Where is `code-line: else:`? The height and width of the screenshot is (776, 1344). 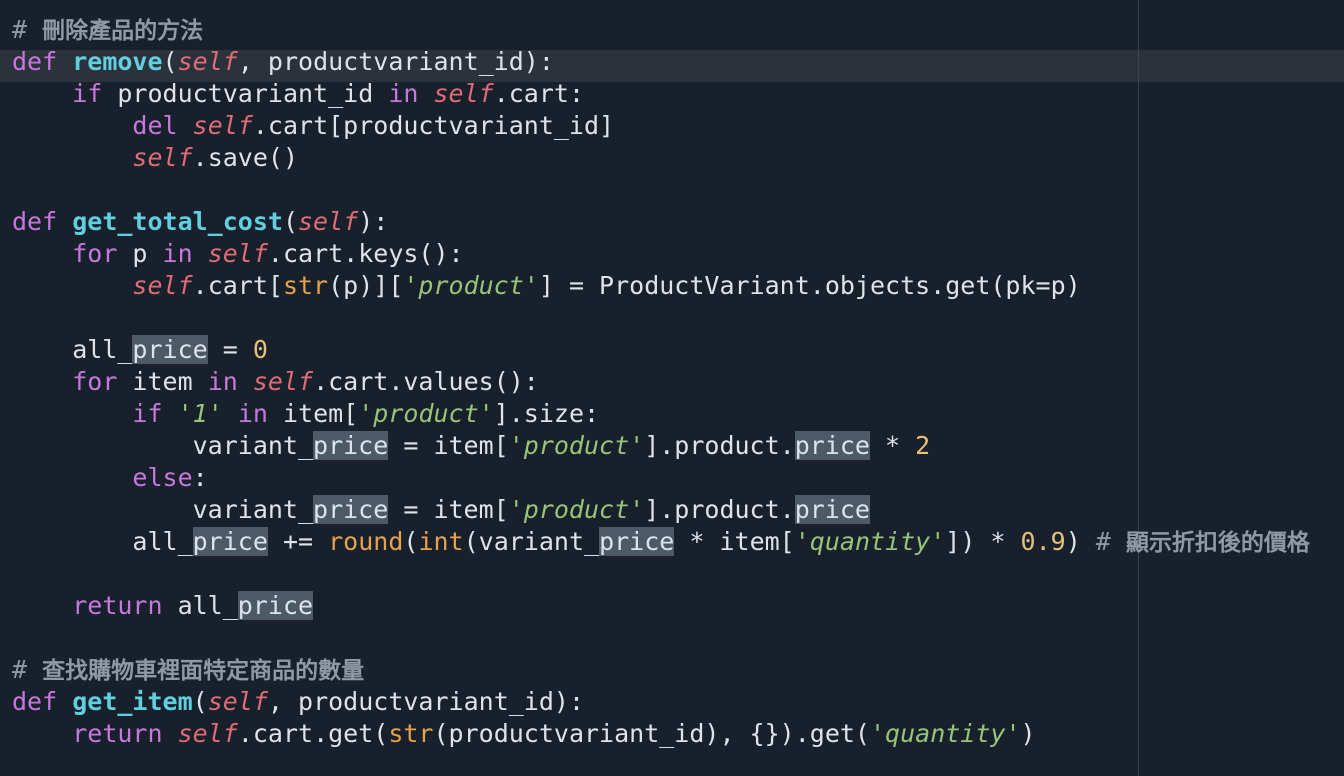
code-line: else: is located at coordinates (661, 478).